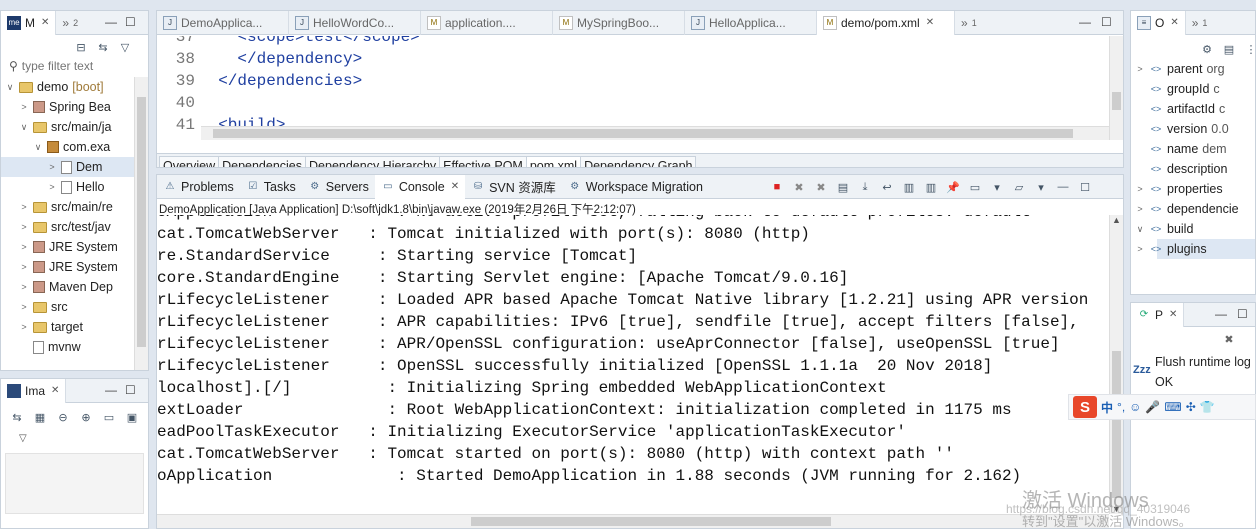 Image resolution: width=1256 pixels, height=529 pixels. What do you see at coordinates (1121, 407) in the screenshot?
I see `ime-punct: °,` at bounding box center [1121, 407].